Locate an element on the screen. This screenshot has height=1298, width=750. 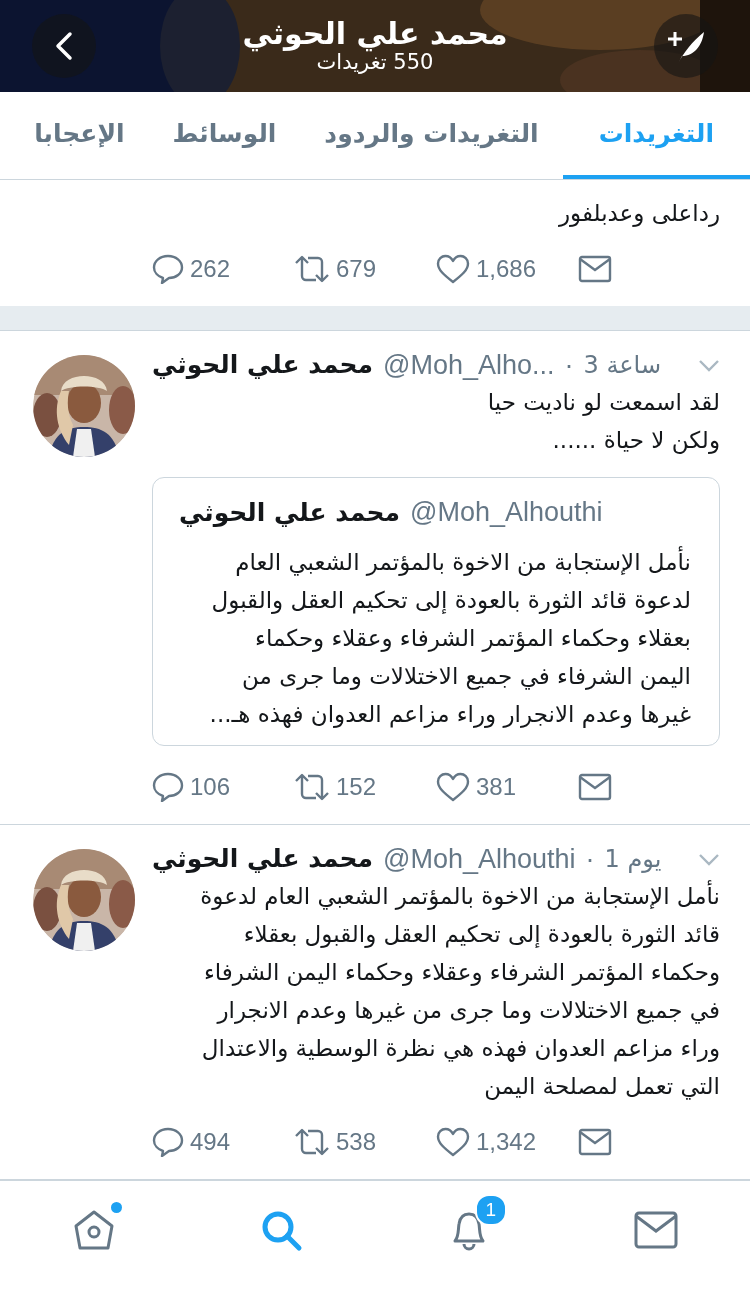
tweet-text: رداعلى وعدبلفور is located at coordinates (638, 214).